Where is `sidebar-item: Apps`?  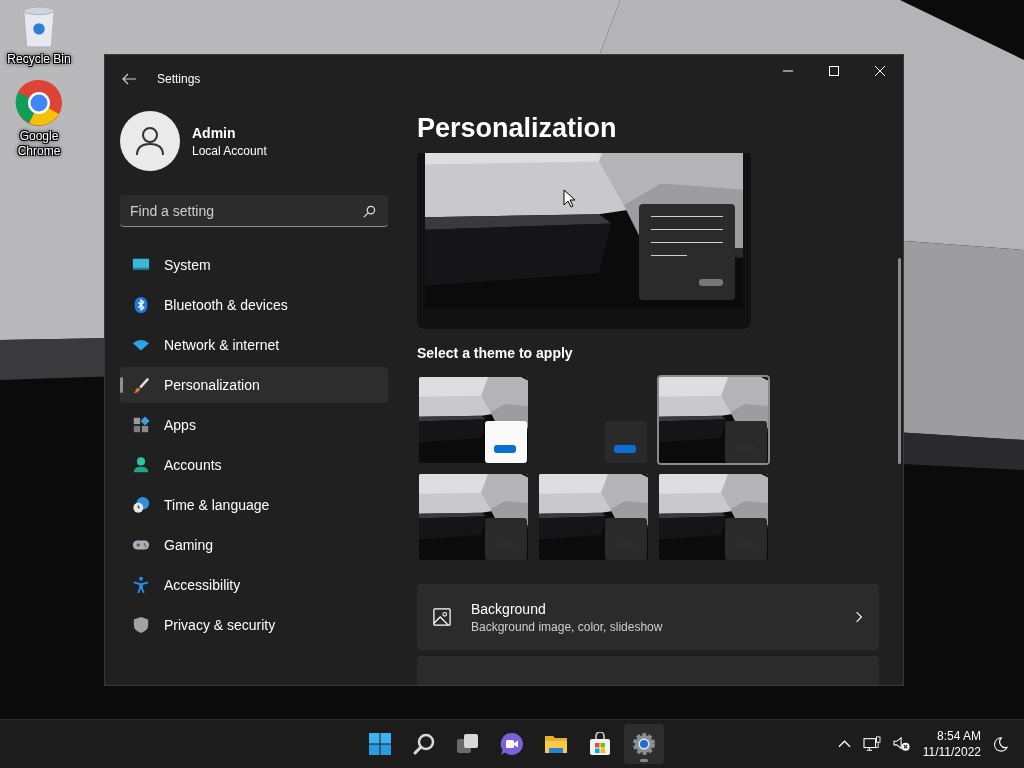 sidebar-item: Apps is located at coordinates (254, 425).